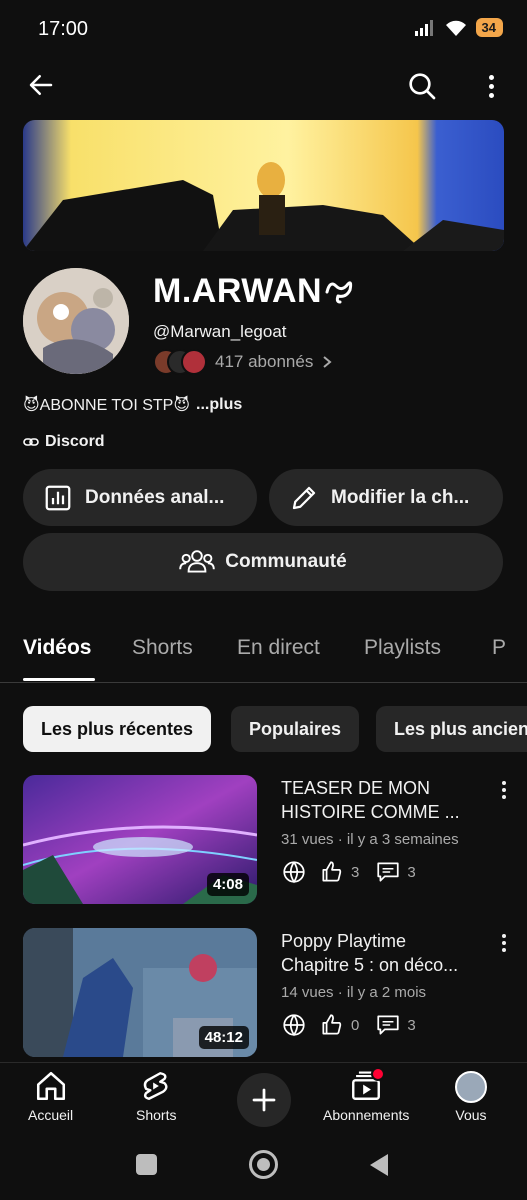 This screenshot has width=527, height=1200. What do you see at coordinates (451, 729) in the screenshot?
I see `chip-oldest: Les plus ancien` at bounding box center [451, 729].